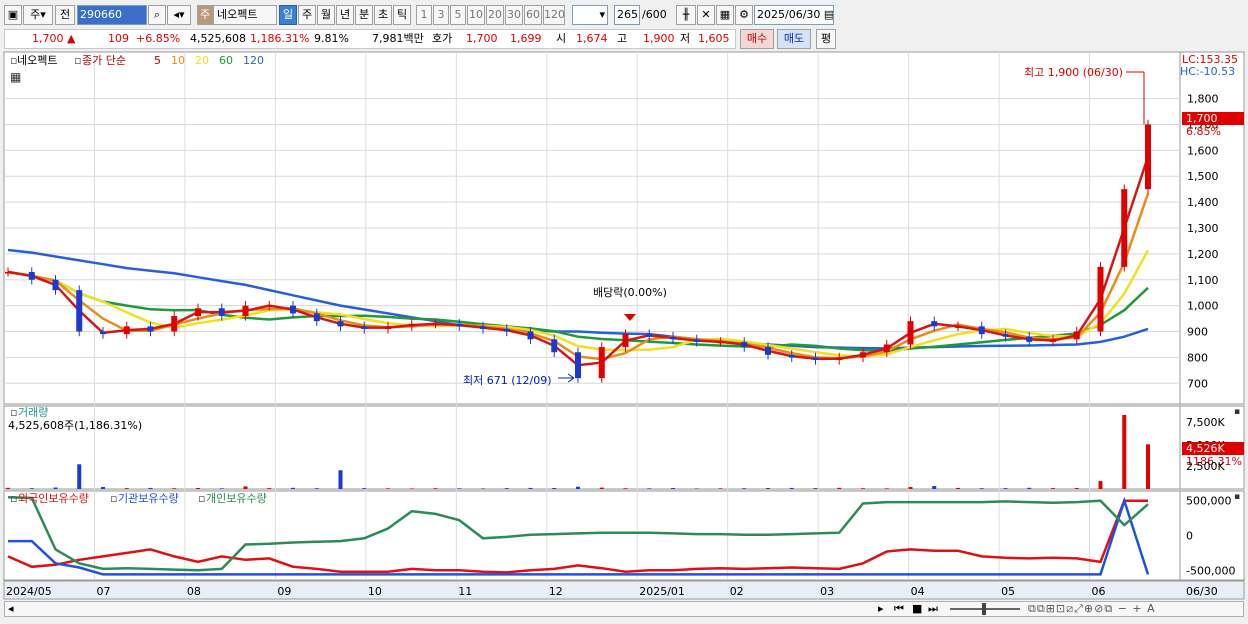 The width and height of the screenshot is (1248, 624). I want to click on holdings-legend-1: 기관보유수량, so click(148, 498).